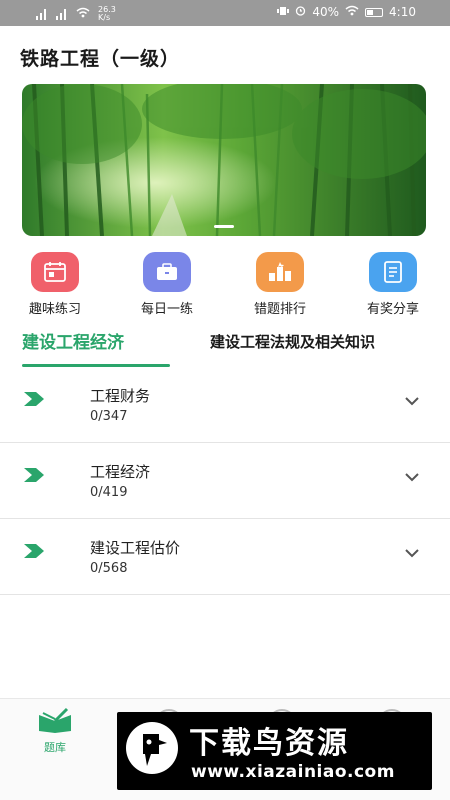 This screenshot has width=450, height=800. Describe the element at coordinates (55, 272) in the screenshot. I see `calendar-icon` at that location.